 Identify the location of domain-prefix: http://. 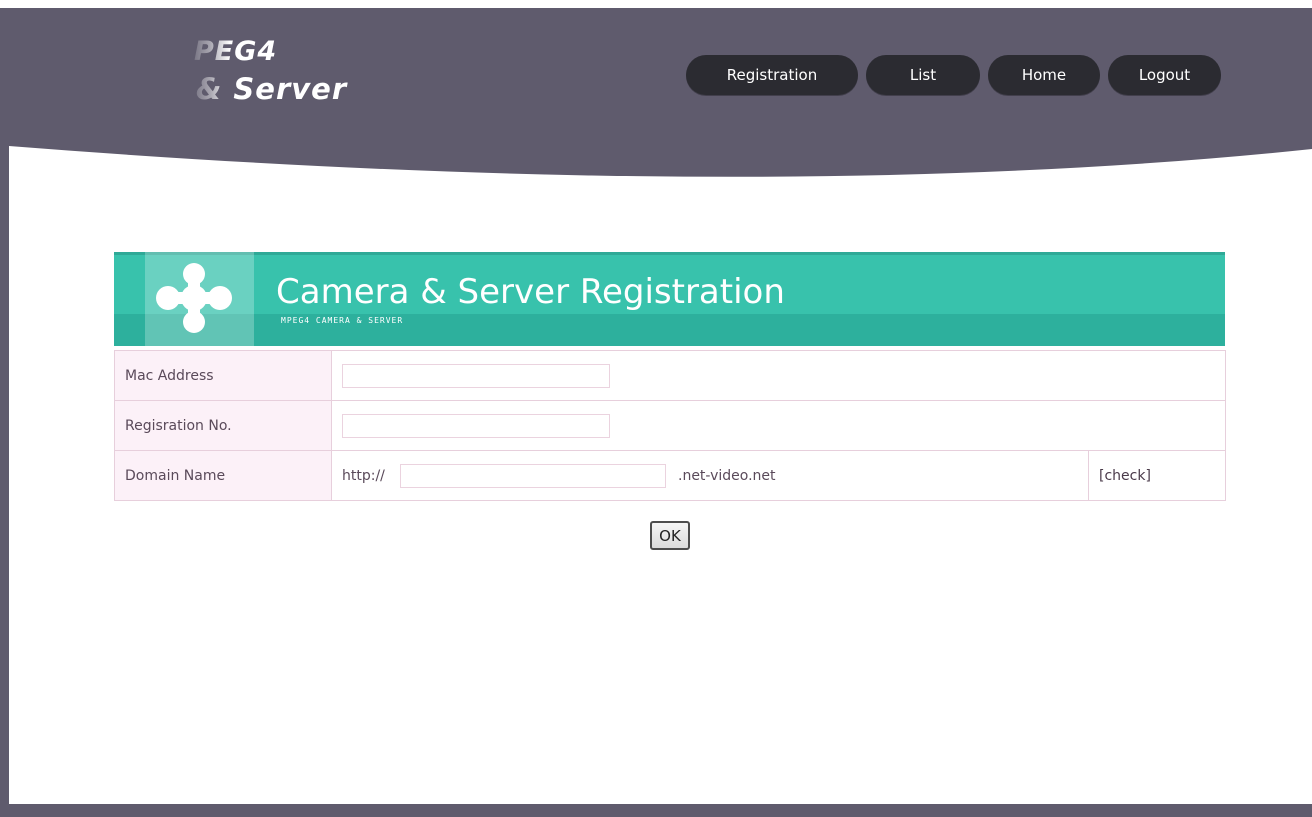
(363, 475).